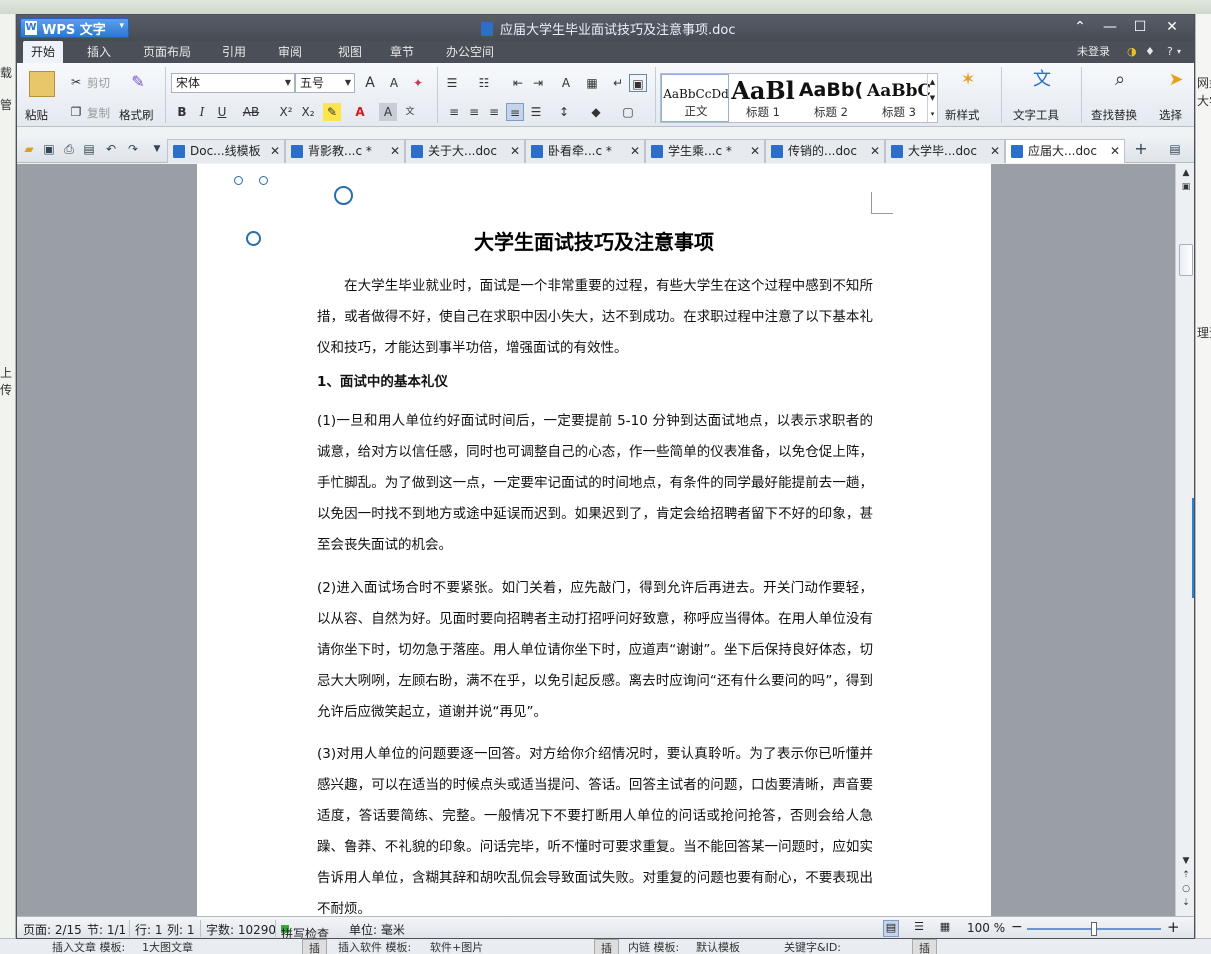  What do you see at coordinates (1150, 52) in the screenshot?
I see `shirt-icon: ♦` at bounding box center [1150, 52].